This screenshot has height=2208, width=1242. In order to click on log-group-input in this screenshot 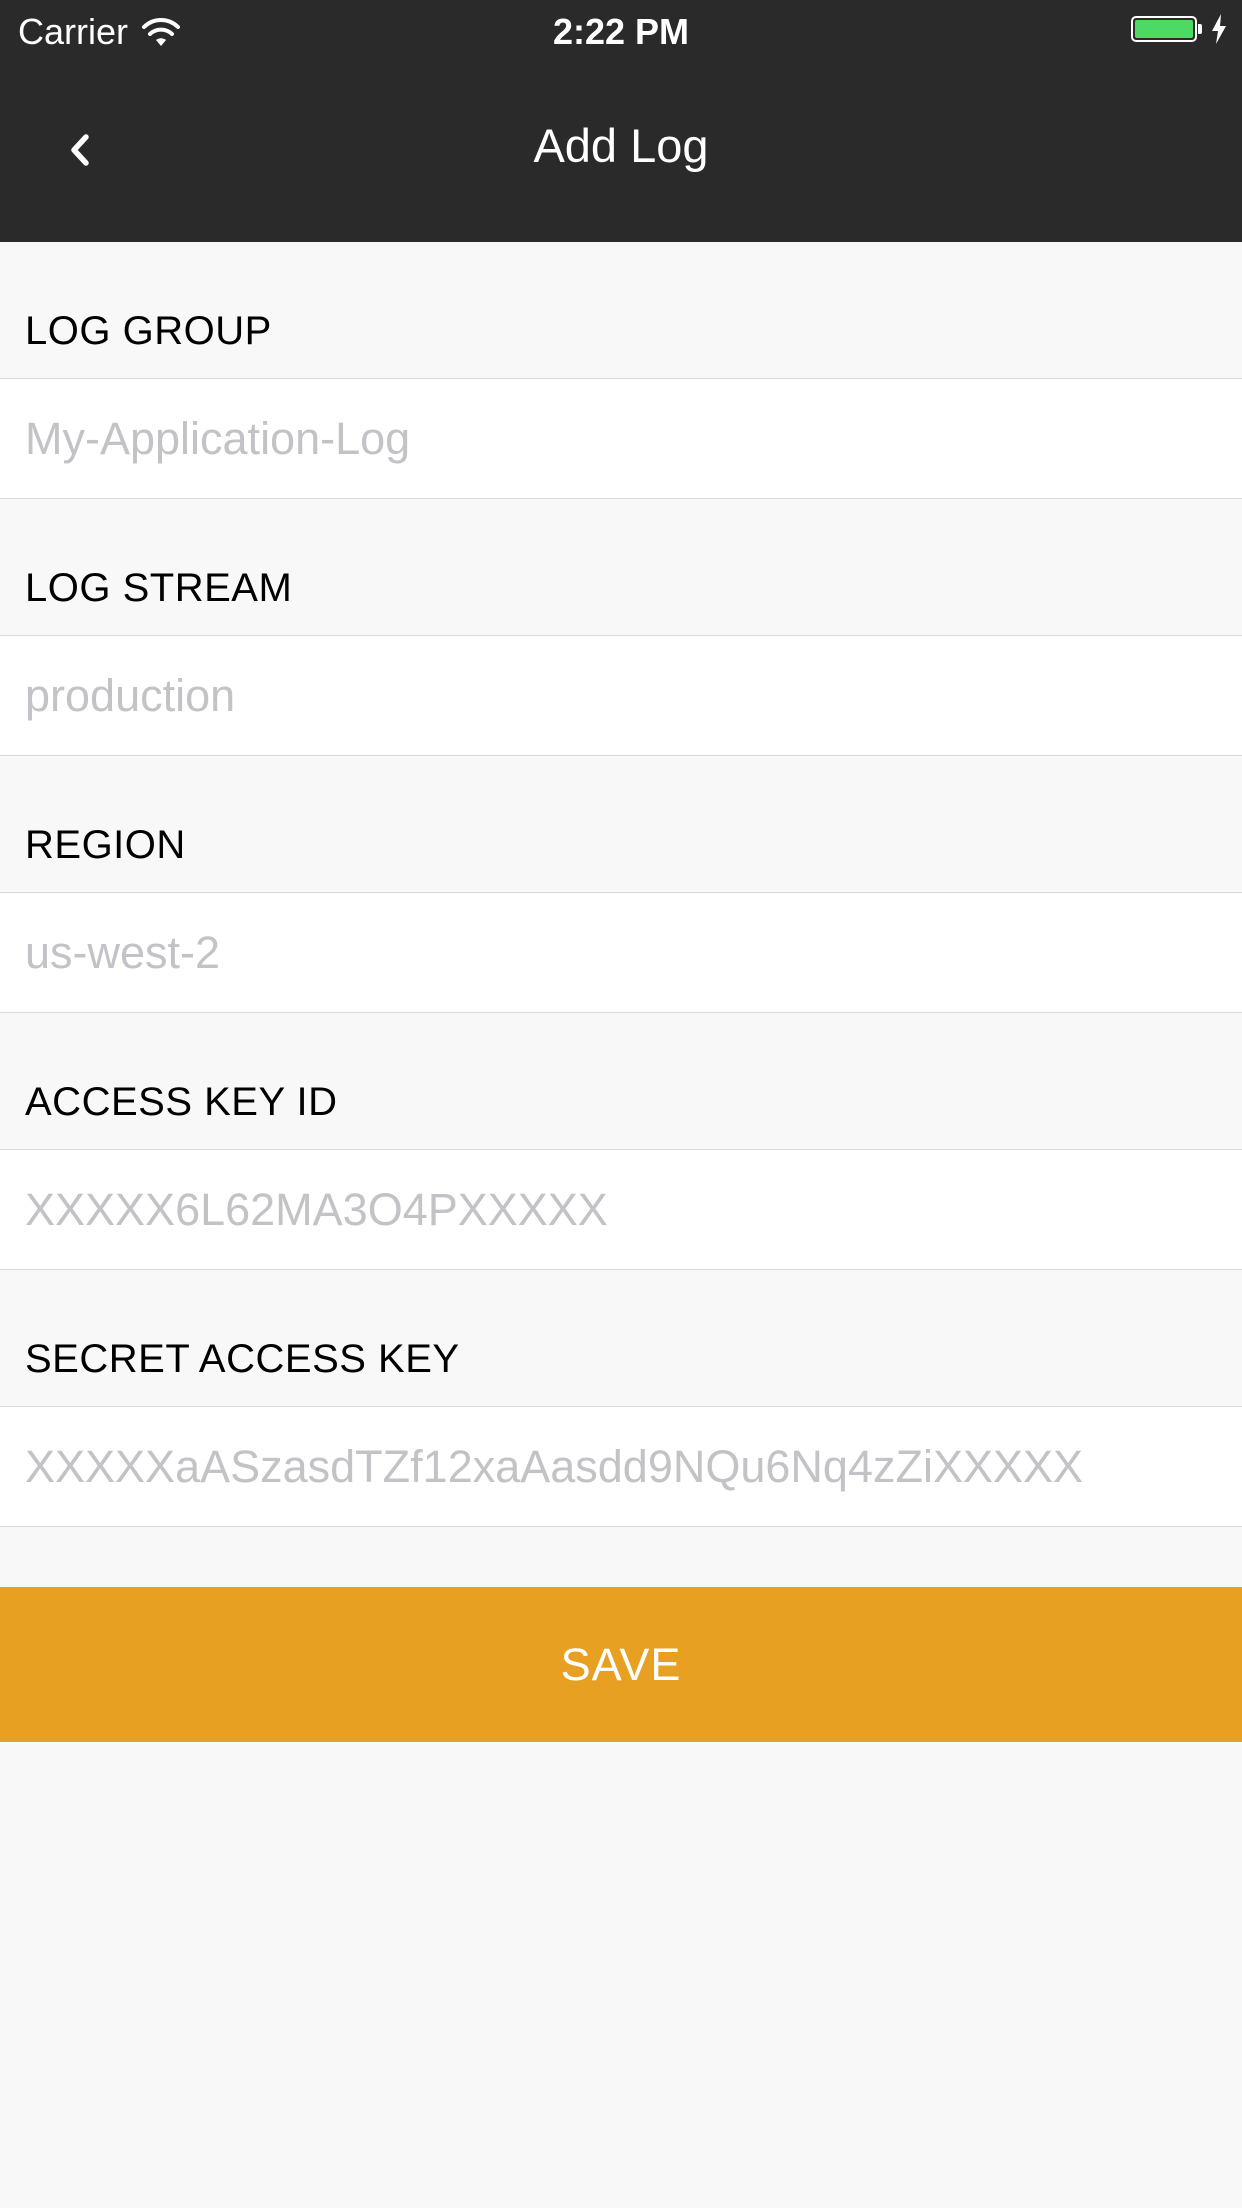, I will do `click(621, 438)`.